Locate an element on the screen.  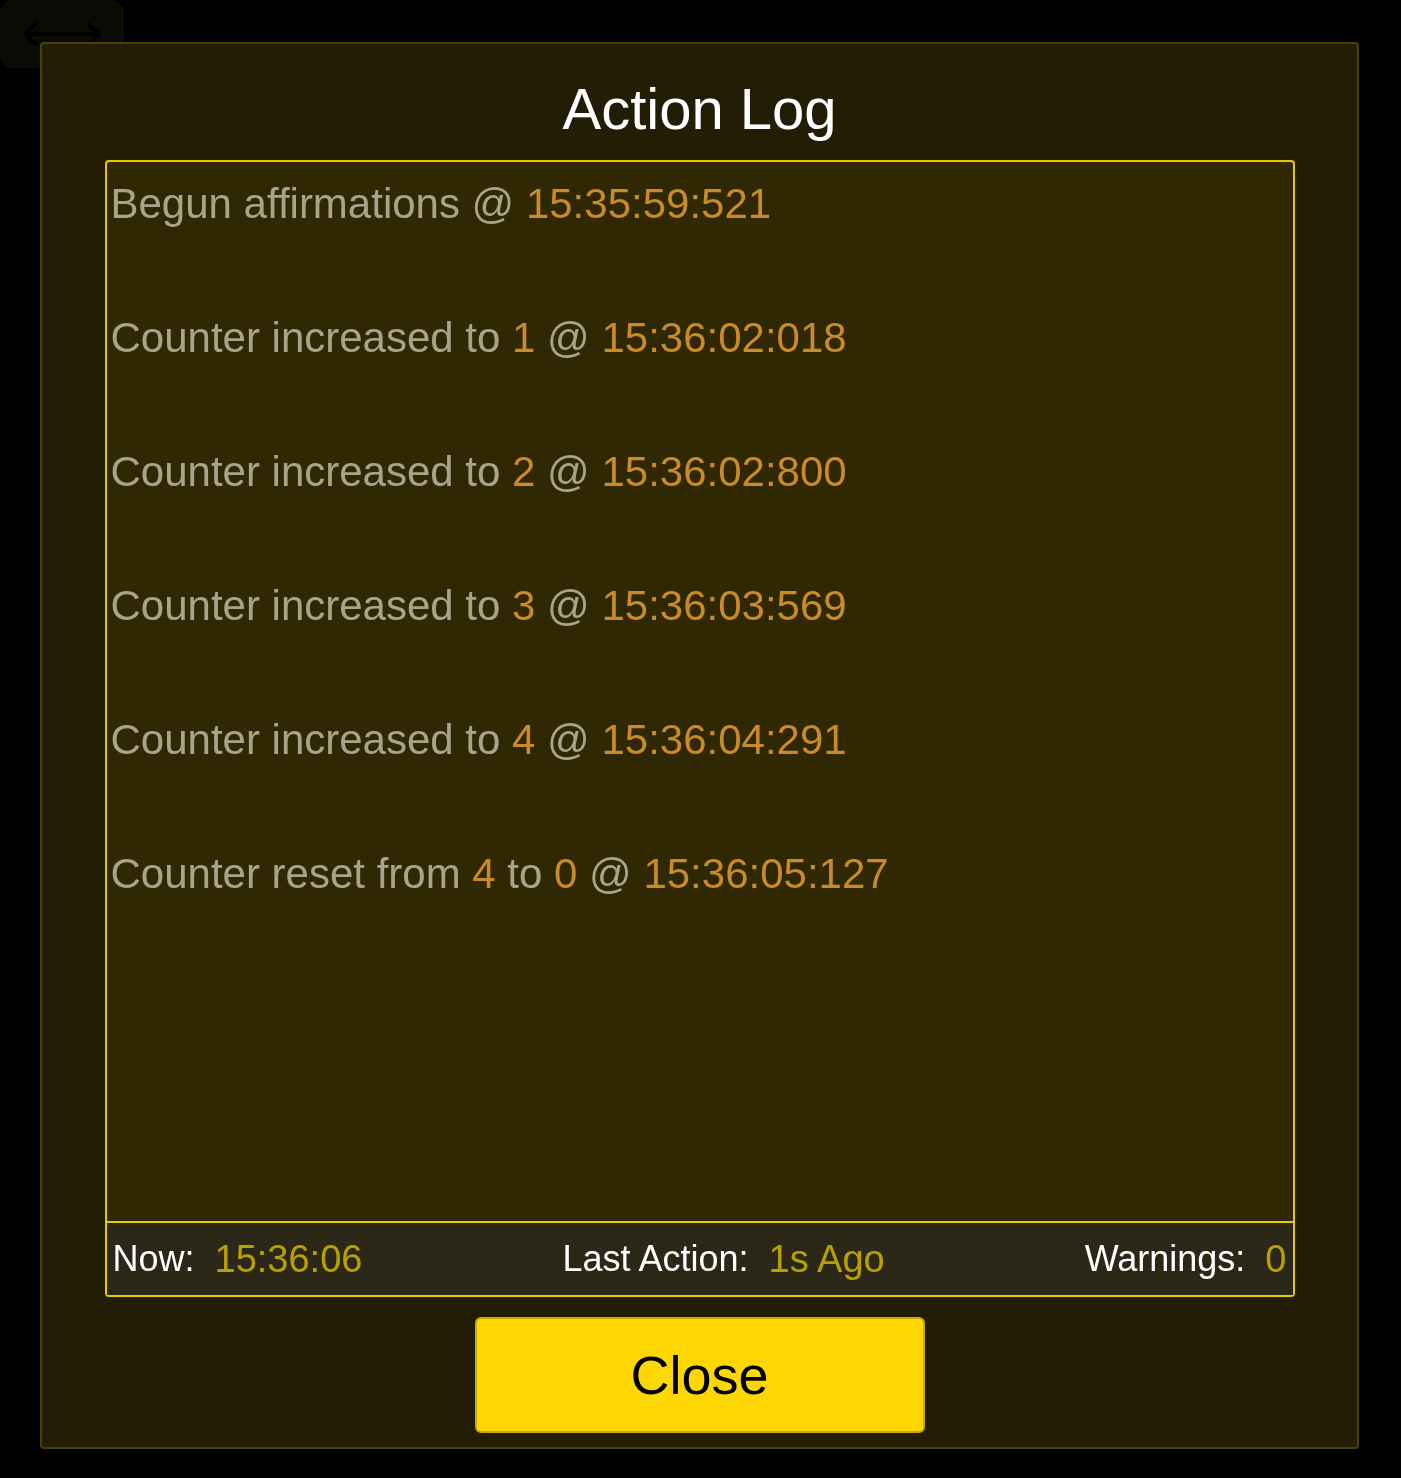
status-value: 0 is located at coordinates (1276, 1259).